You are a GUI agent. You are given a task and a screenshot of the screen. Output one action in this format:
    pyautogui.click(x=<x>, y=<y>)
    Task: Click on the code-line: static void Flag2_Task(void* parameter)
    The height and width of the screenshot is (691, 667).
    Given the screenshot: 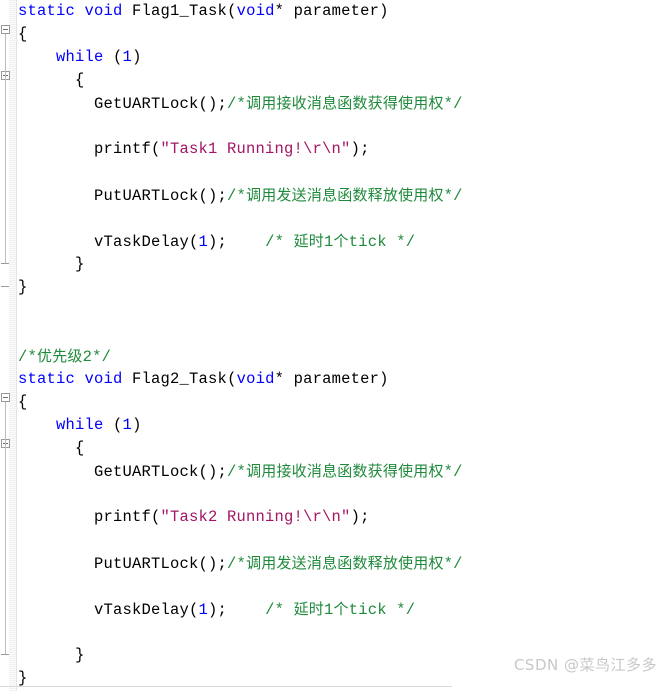 What is the action you would take?
    pyautogui.click(x=203, y=379)
    